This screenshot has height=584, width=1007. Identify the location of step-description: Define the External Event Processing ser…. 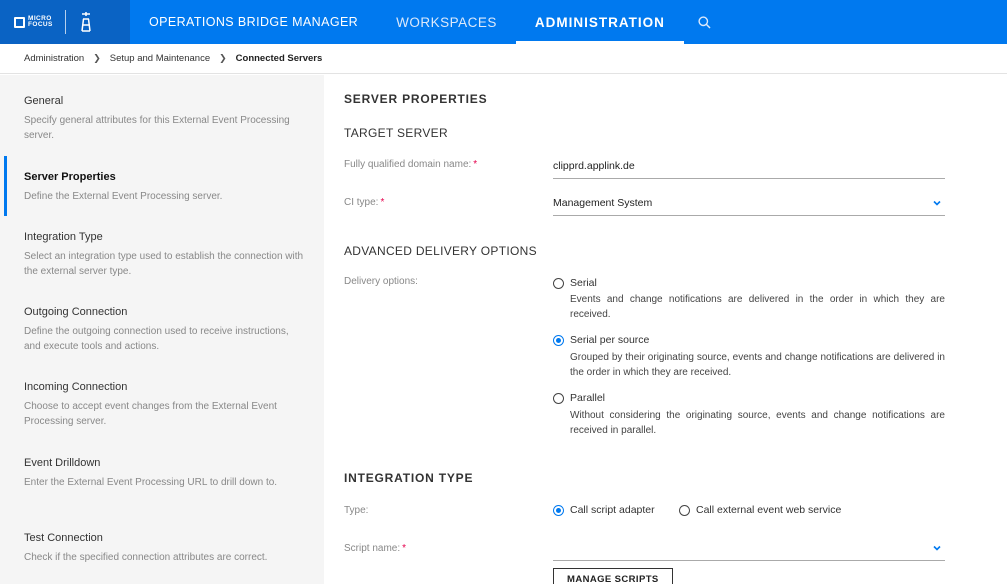
(123, 196).